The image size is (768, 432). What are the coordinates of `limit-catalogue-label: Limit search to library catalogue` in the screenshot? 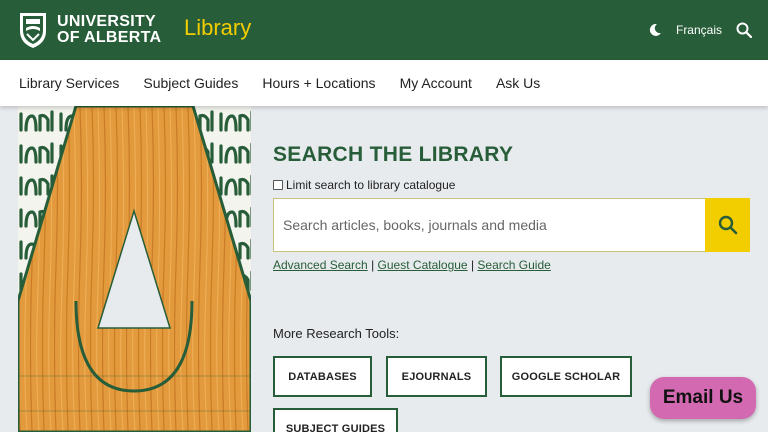 It's located at (371, 185).